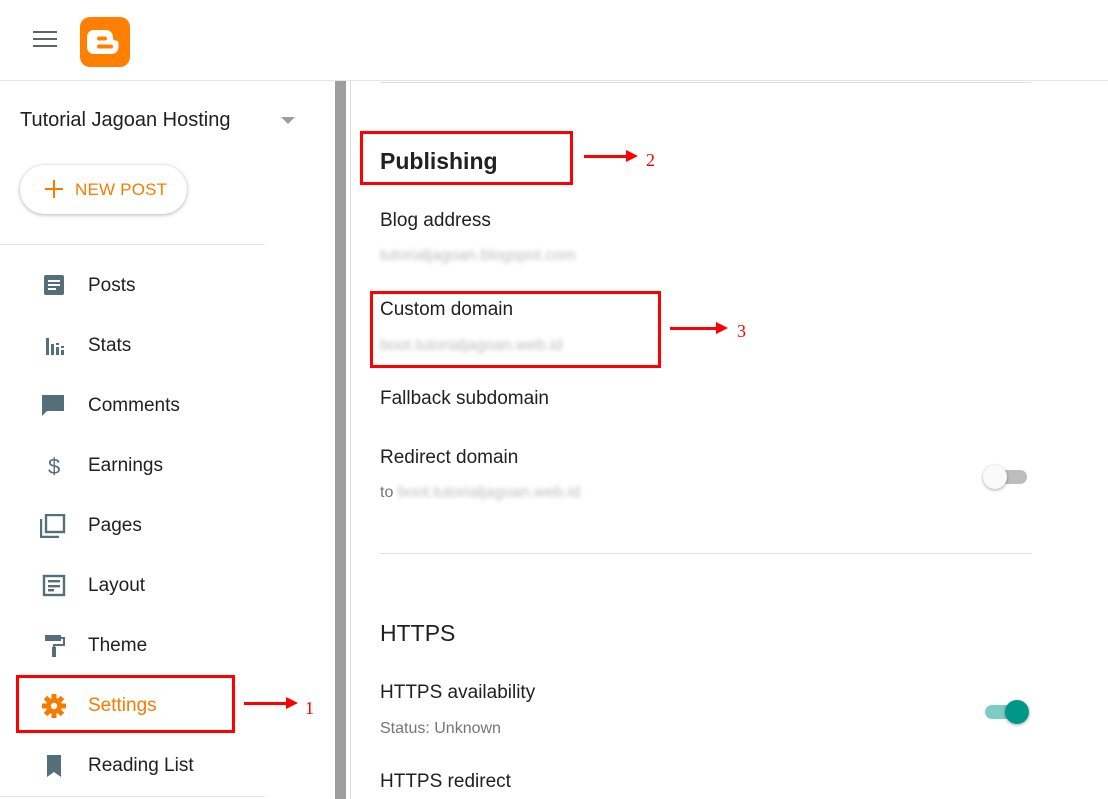 This screenshot has width=1108, height=799. I want to click on sidebar-item-label: Theme, so click(118, 645).